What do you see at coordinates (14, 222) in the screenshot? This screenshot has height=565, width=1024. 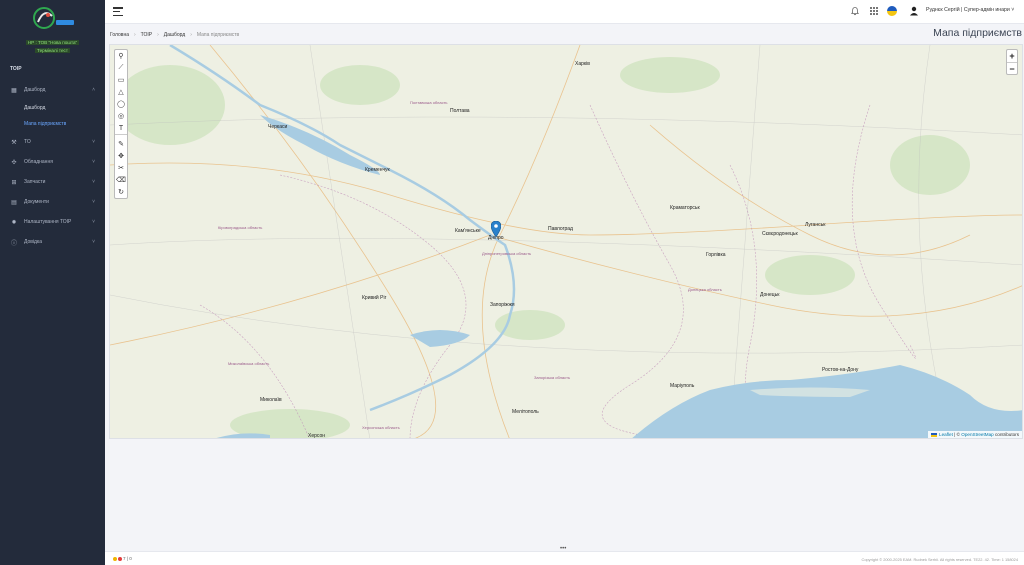 I see `gear-icon: ✹` at bounding box center [14, 222].